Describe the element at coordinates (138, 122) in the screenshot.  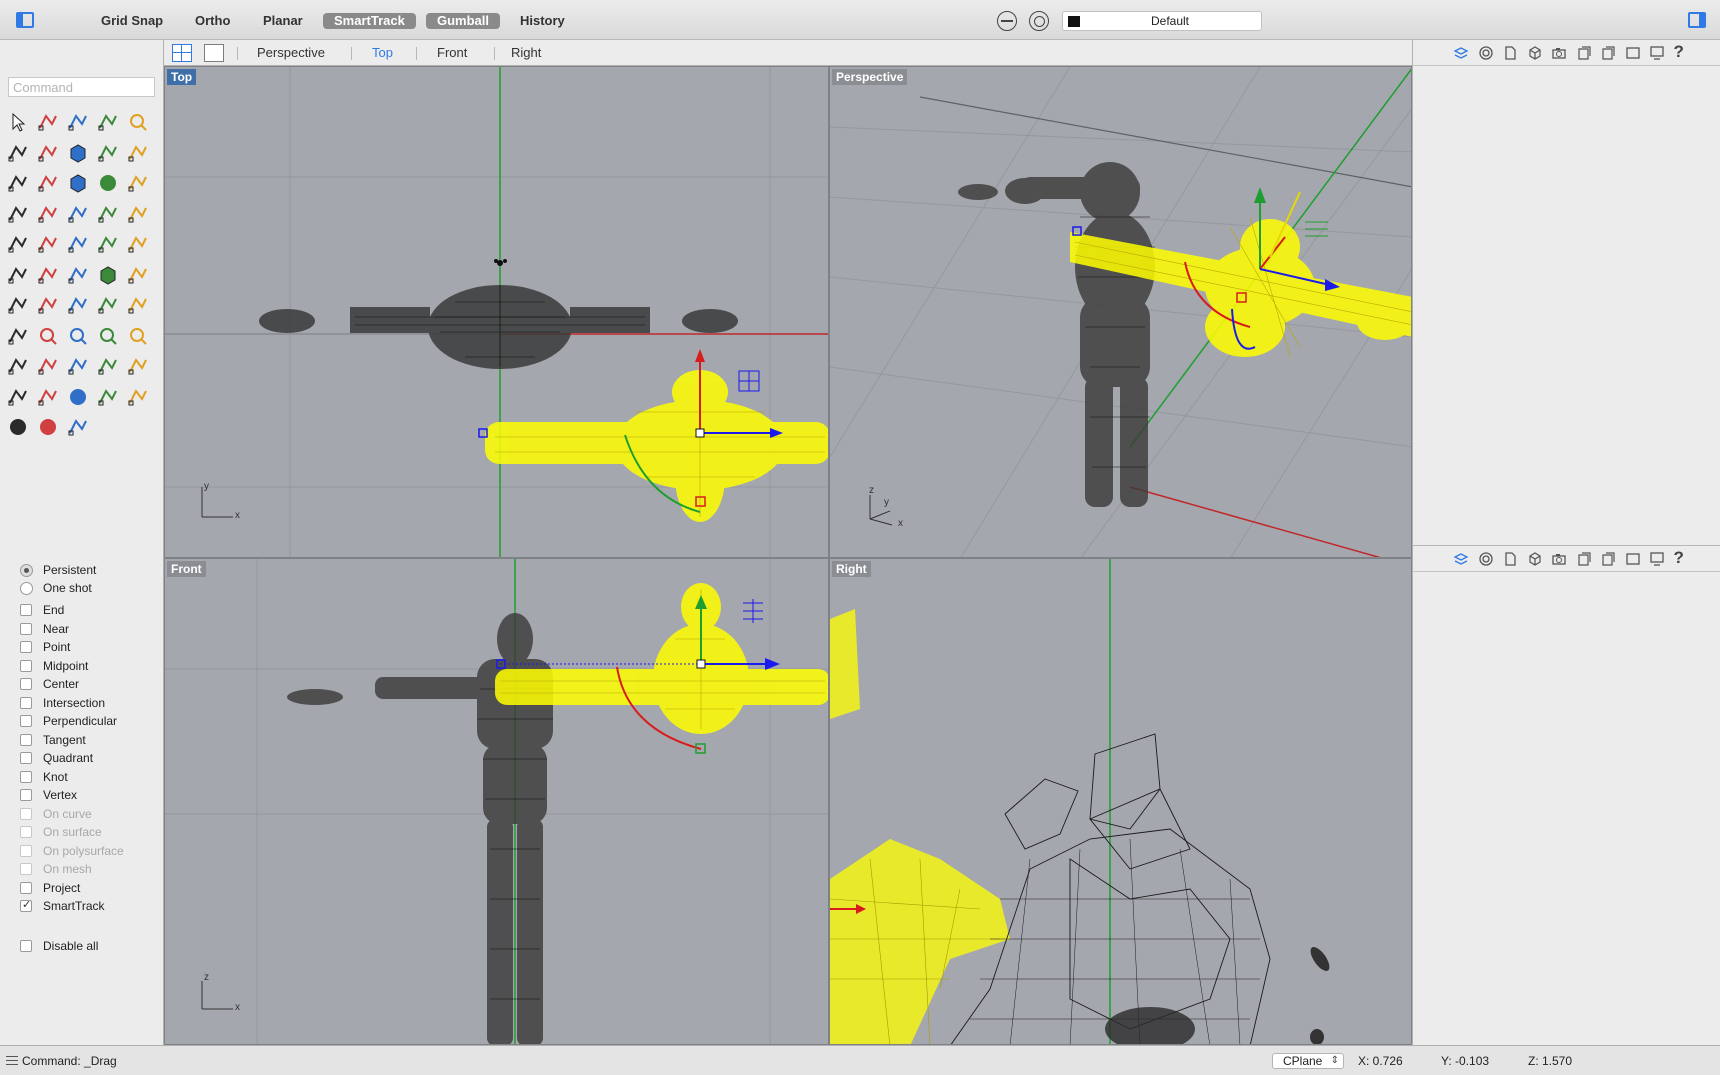
I see `circle-icon` at that location.